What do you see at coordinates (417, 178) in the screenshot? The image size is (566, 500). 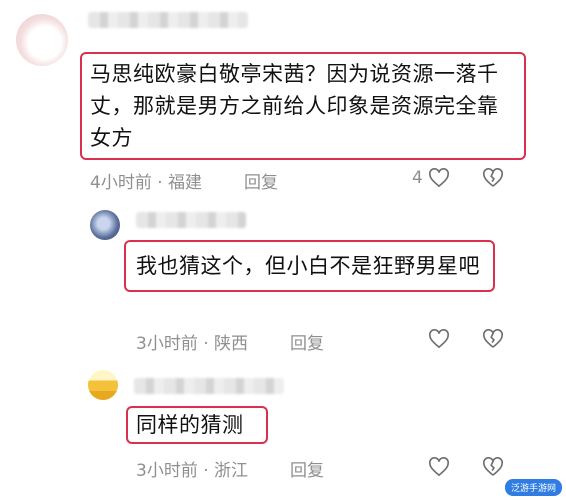 I see `like-count: 4` at bounding box center [417, 178].